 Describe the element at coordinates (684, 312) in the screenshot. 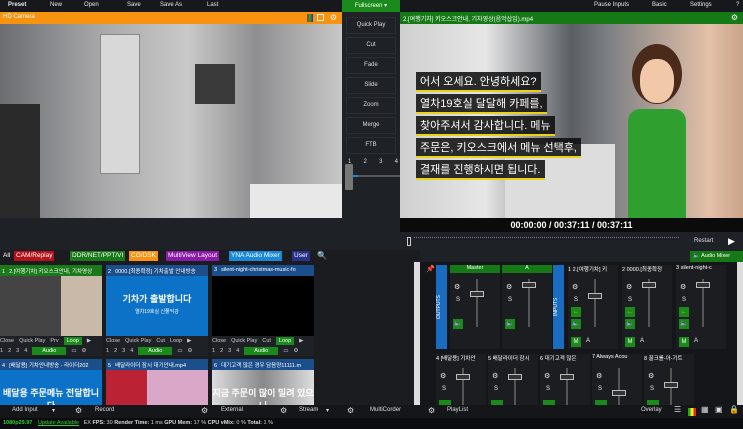

I see `route-button: ←` at that location.